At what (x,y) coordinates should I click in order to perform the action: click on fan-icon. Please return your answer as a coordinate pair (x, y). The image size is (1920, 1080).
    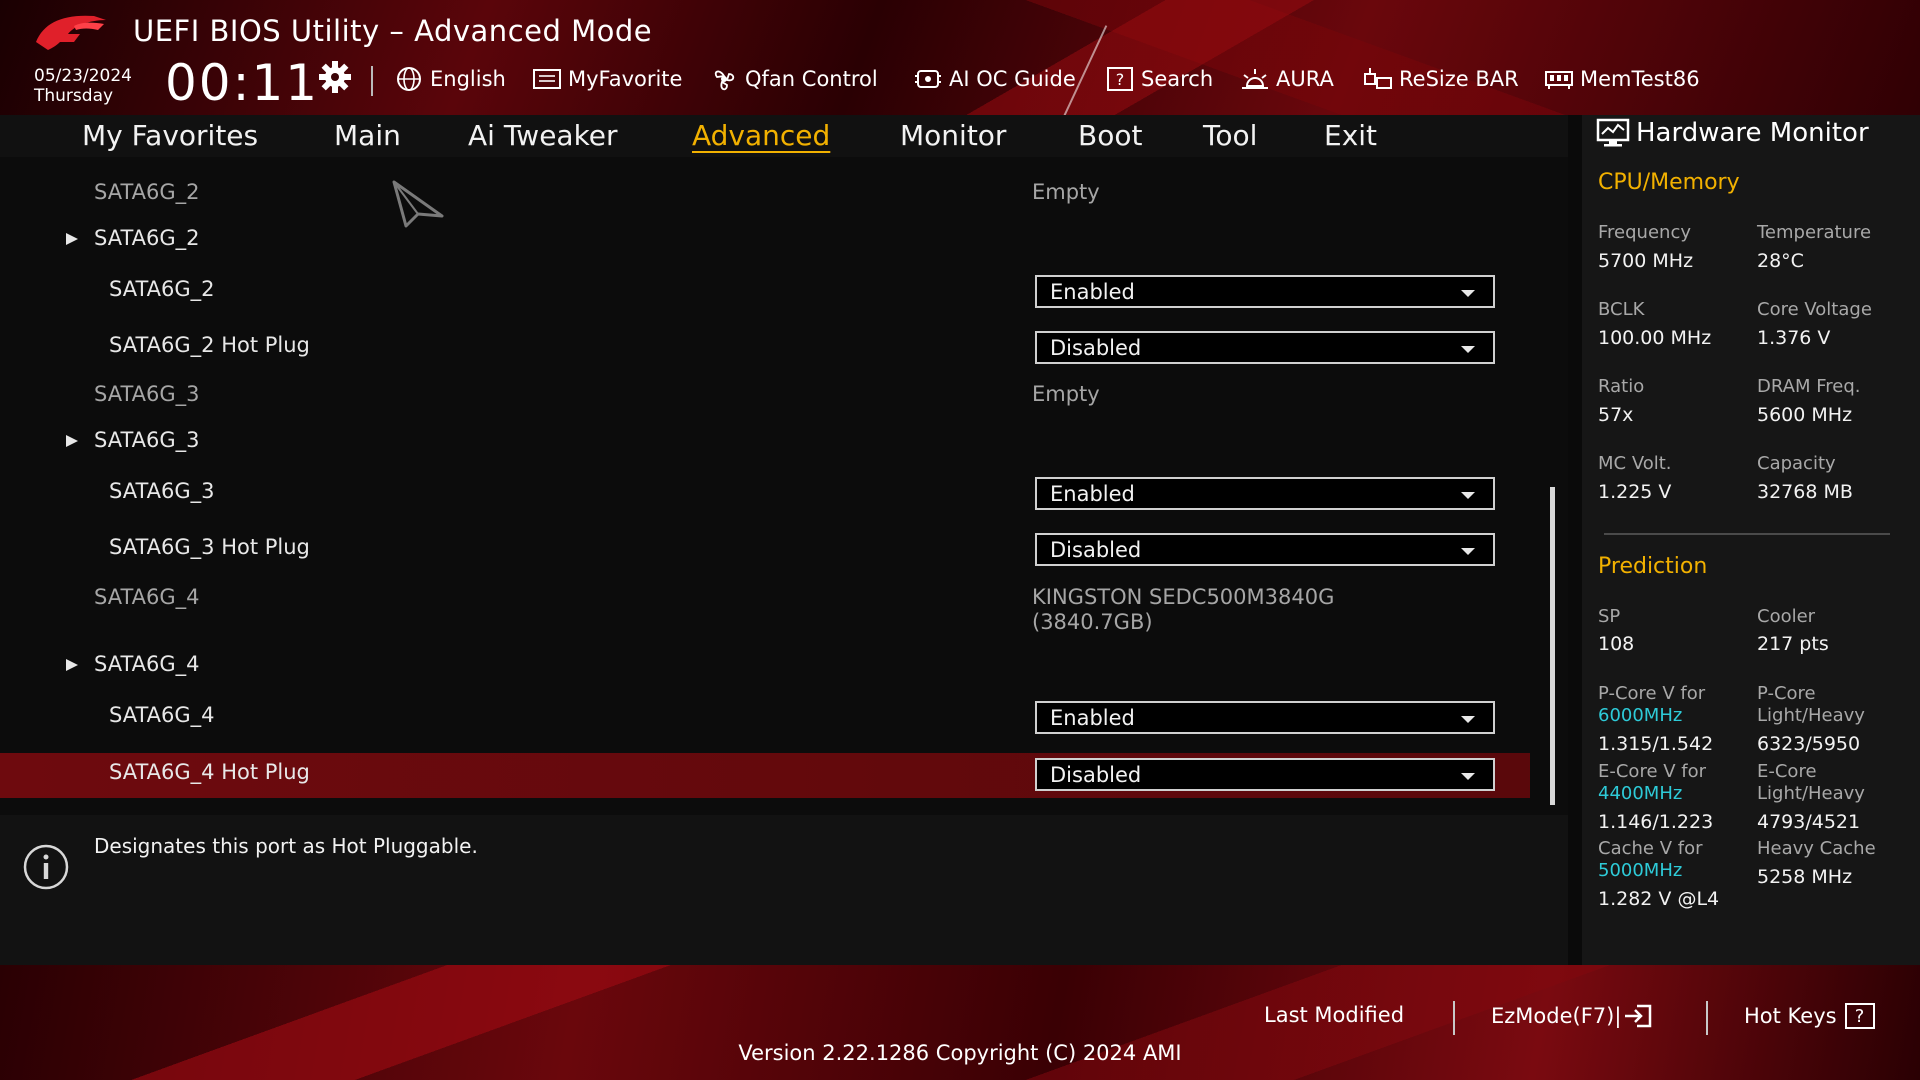
    Looking at the image, I should click on (724, 80).